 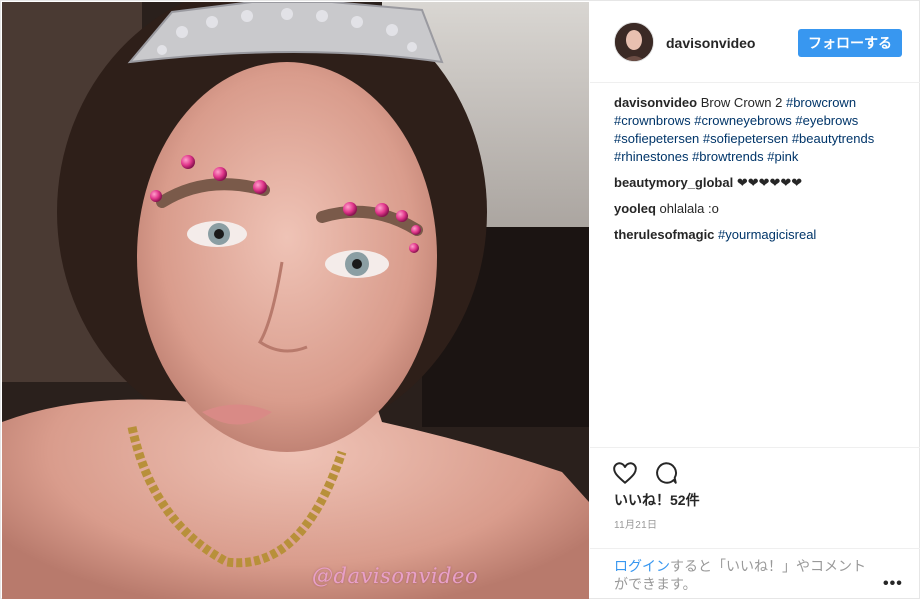 I want to click on hashtag-link: #crownbrows, so click(x=652, y=120).